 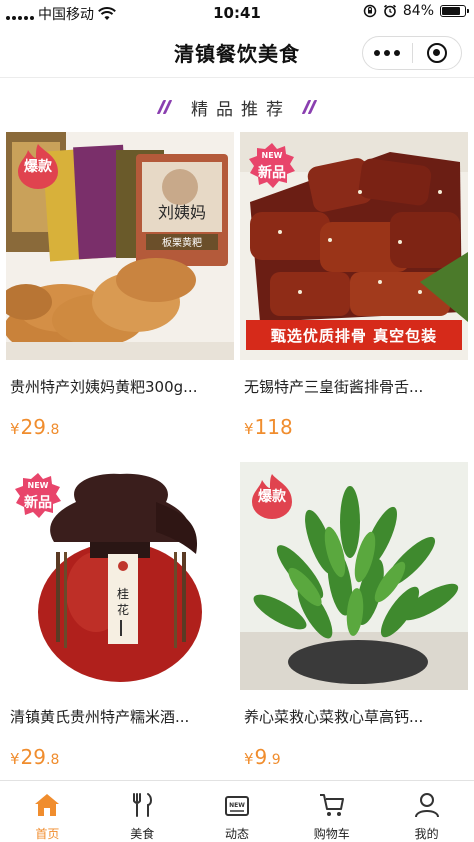 What do you see at coordinates (354, 757) in the screenshot?
I see `product-price: ¥9.9` at bounding box center [354, 757].